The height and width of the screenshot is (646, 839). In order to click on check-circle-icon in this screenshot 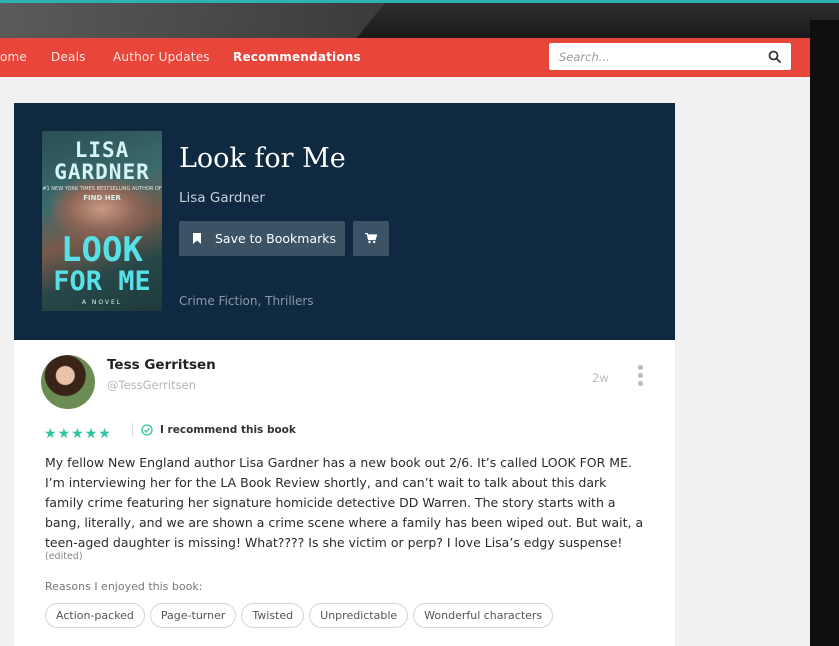, I will do `click(147, 430)`.